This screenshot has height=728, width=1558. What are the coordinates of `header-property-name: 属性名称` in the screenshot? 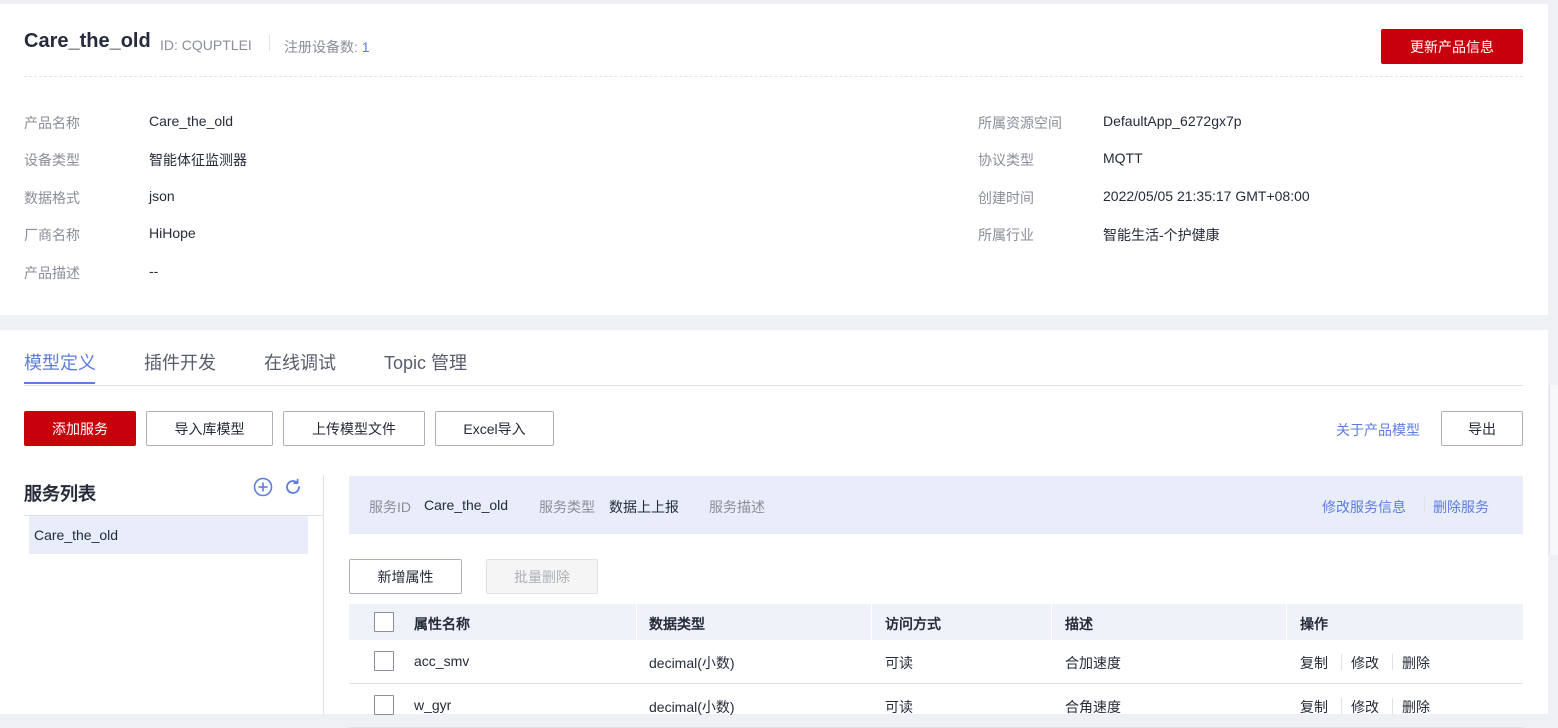 It's located at (442, 624).